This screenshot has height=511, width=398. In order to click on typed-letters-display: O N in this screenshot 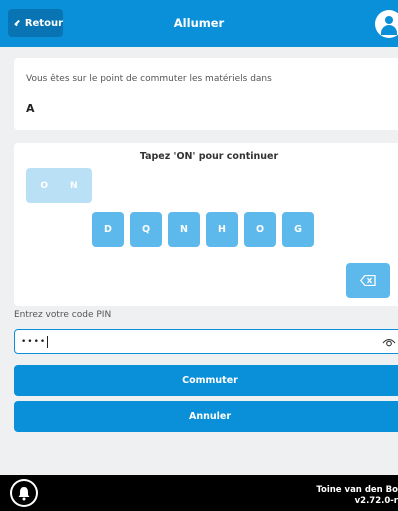, I will do `click(59, 185)`.